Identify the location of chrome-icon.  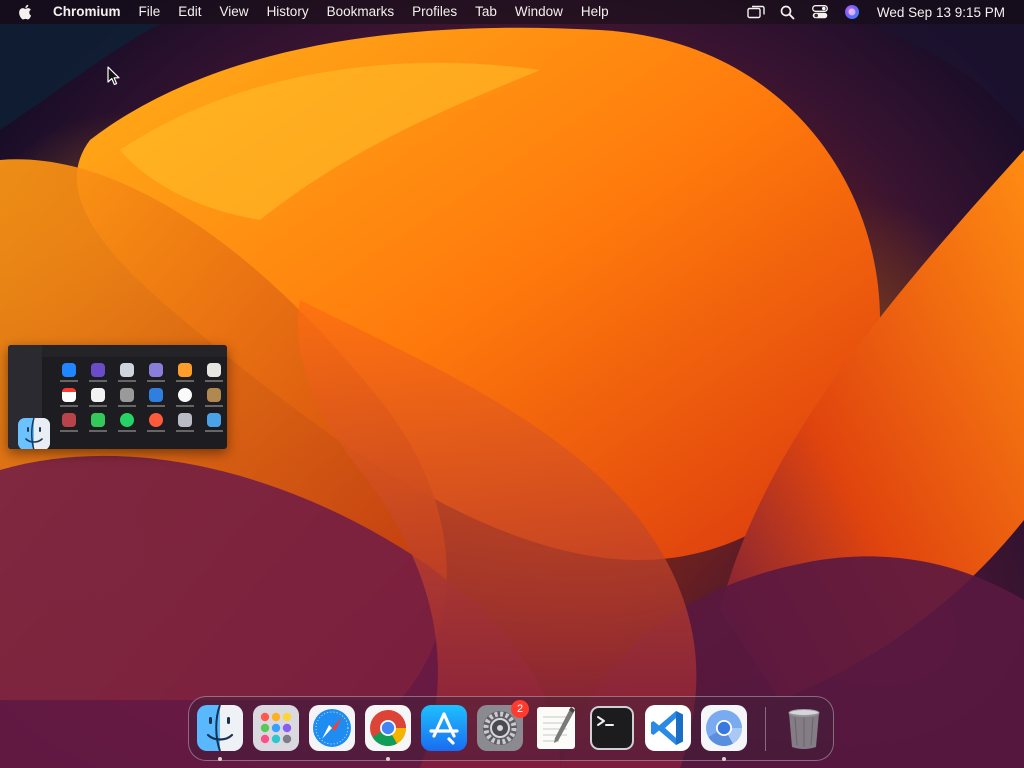
(388, 728).